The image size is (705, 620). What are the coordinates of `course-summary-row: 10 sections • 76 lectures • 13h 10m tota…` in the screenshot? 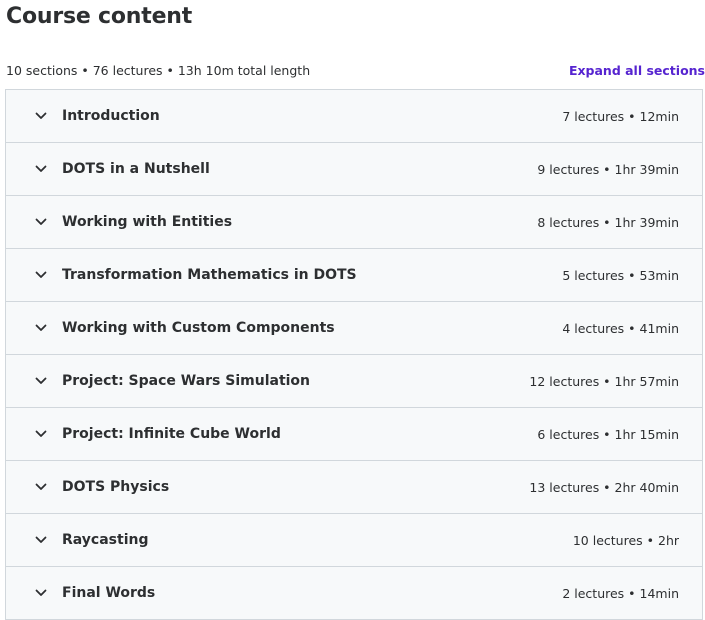 It's located at (355, 70).